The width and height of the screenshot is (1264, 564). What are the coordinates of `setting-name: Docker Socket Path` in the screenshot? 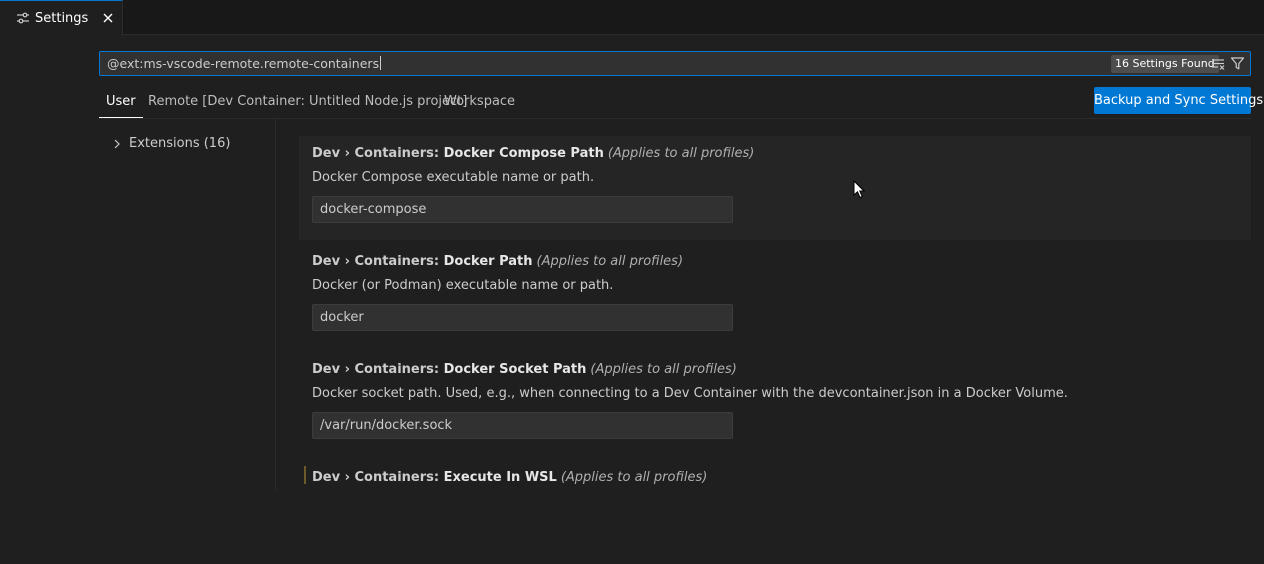 It's located at (515, 369).